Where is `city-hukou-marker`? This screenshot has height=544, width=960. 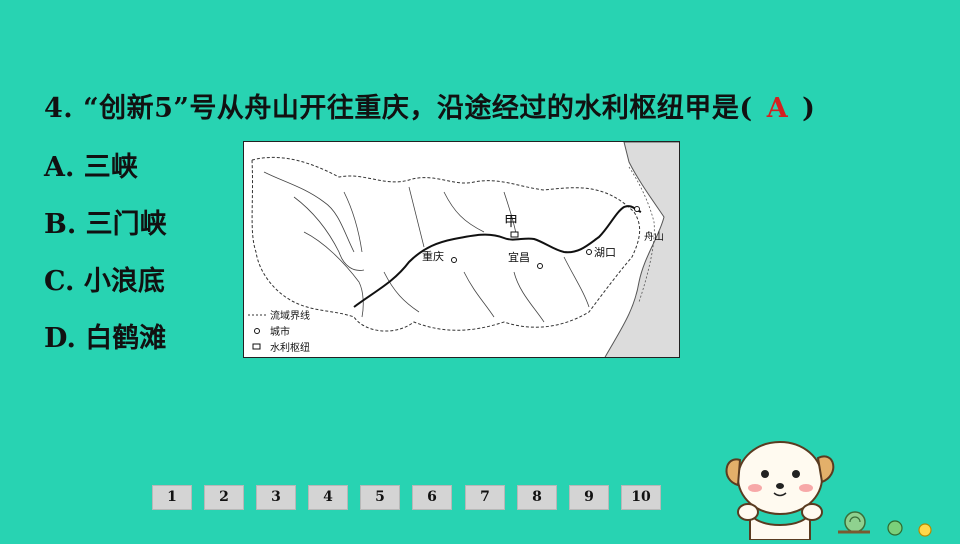 city-hukou-marker is located at coordinates (589, 252).